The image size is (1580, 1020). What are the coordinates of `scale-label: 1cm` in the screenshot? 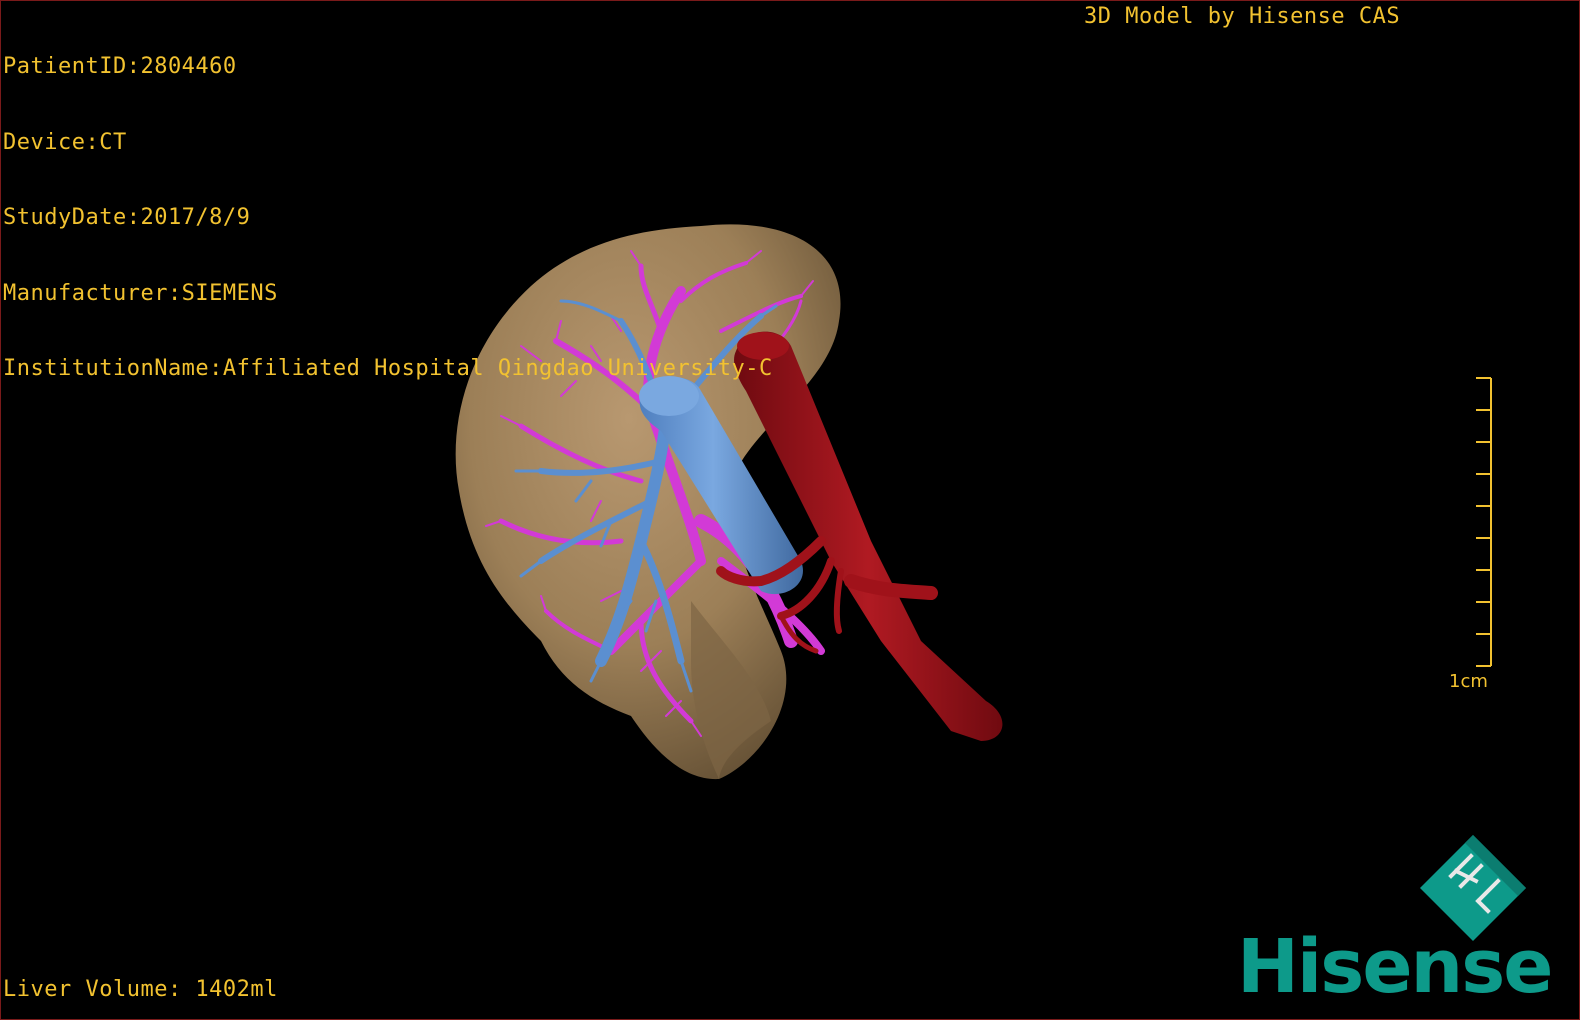 It's located at (1468, 681).